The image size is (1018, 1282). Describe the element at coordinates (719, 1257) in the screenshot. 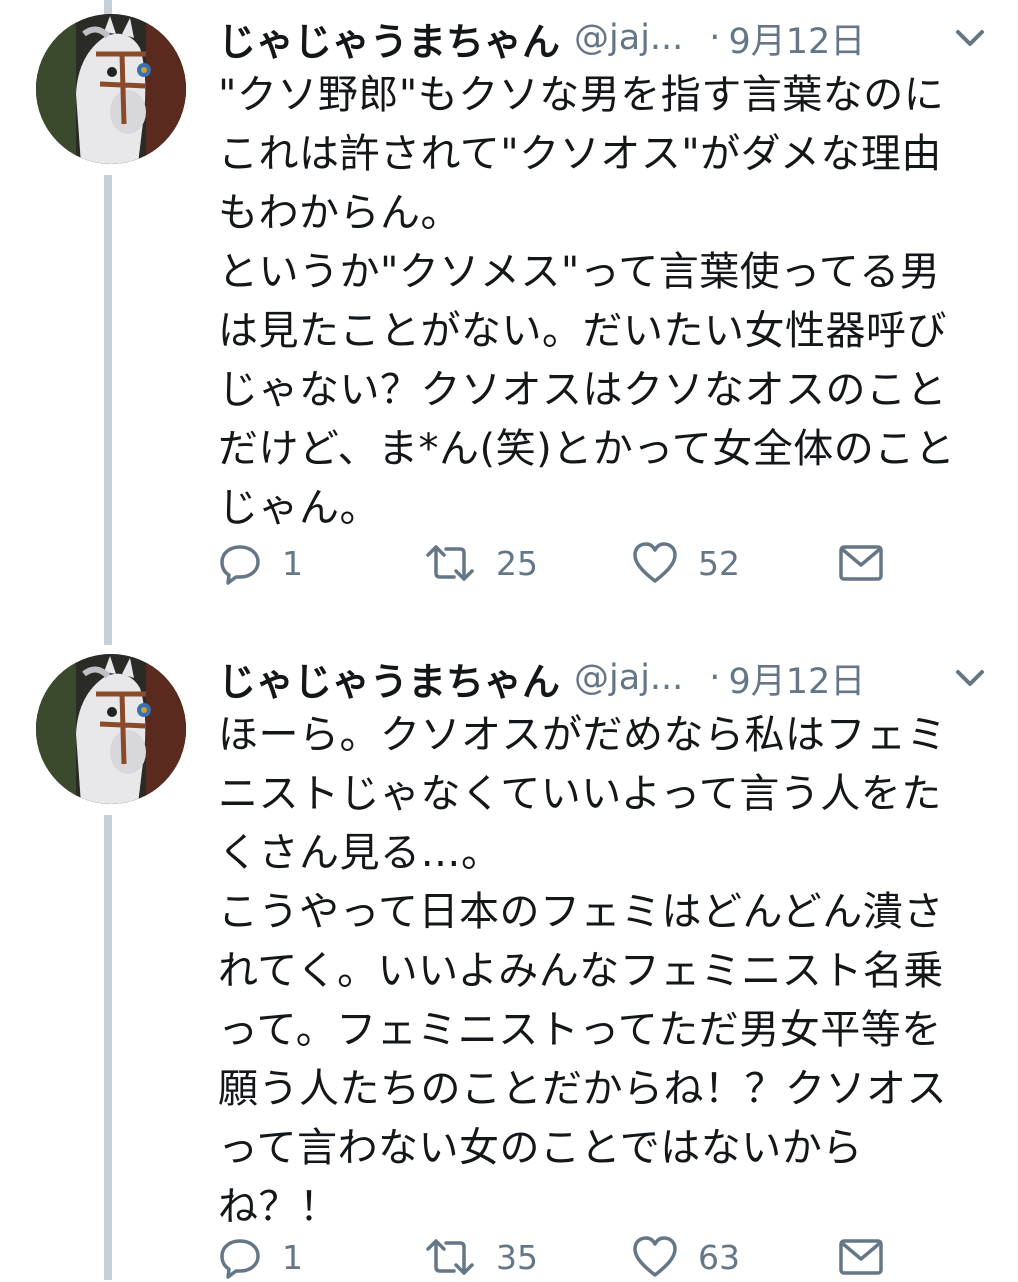

I see `like-count: 63` at that location.